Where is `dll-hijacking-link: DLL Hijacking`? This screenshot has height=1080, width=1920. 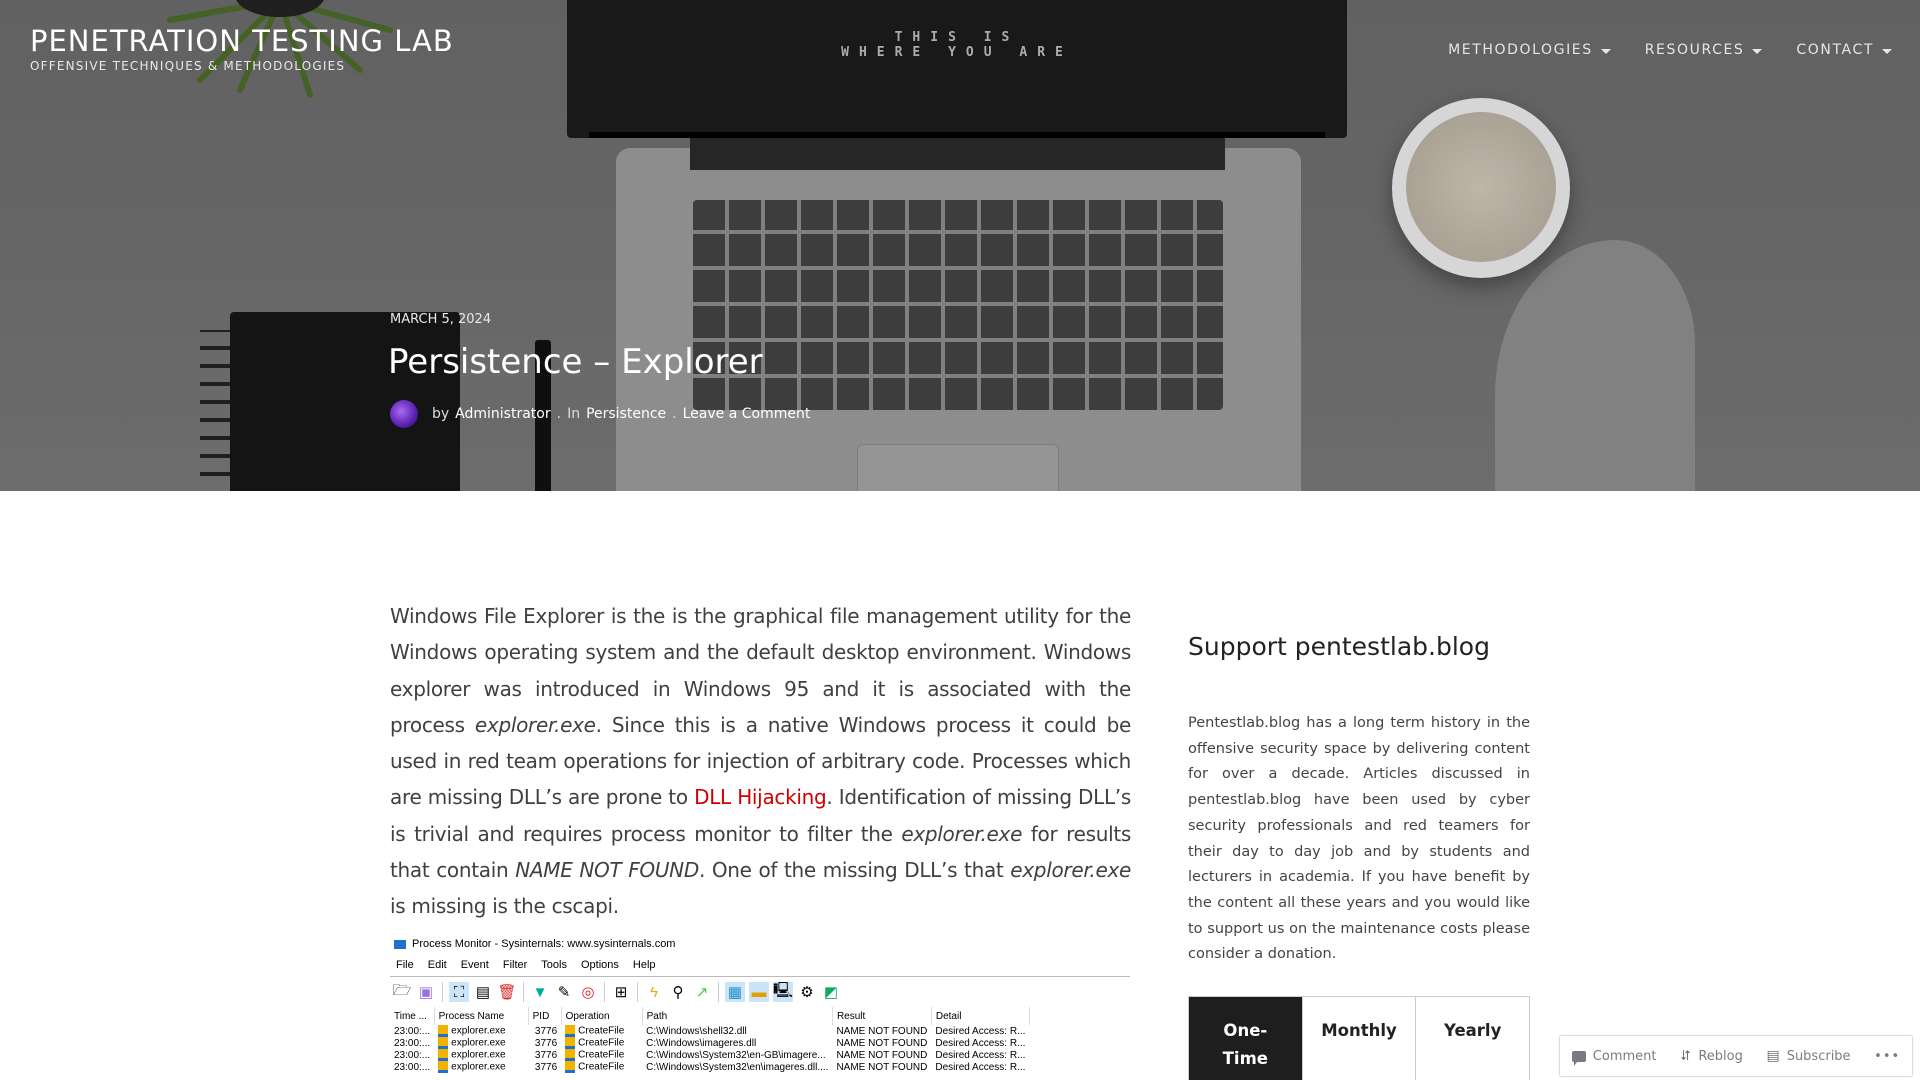 dll-hijacking-link: DLL Hijacking is located at coordinates (760, 797).